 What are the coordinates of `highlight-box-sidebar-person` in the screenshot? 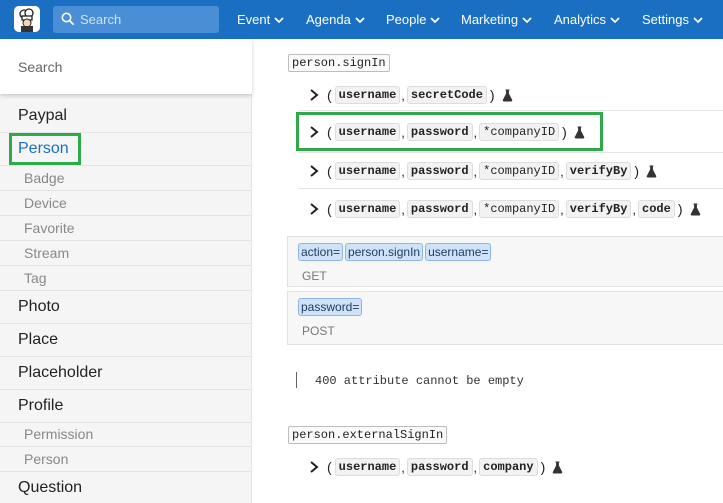 It's located at (45, 149).